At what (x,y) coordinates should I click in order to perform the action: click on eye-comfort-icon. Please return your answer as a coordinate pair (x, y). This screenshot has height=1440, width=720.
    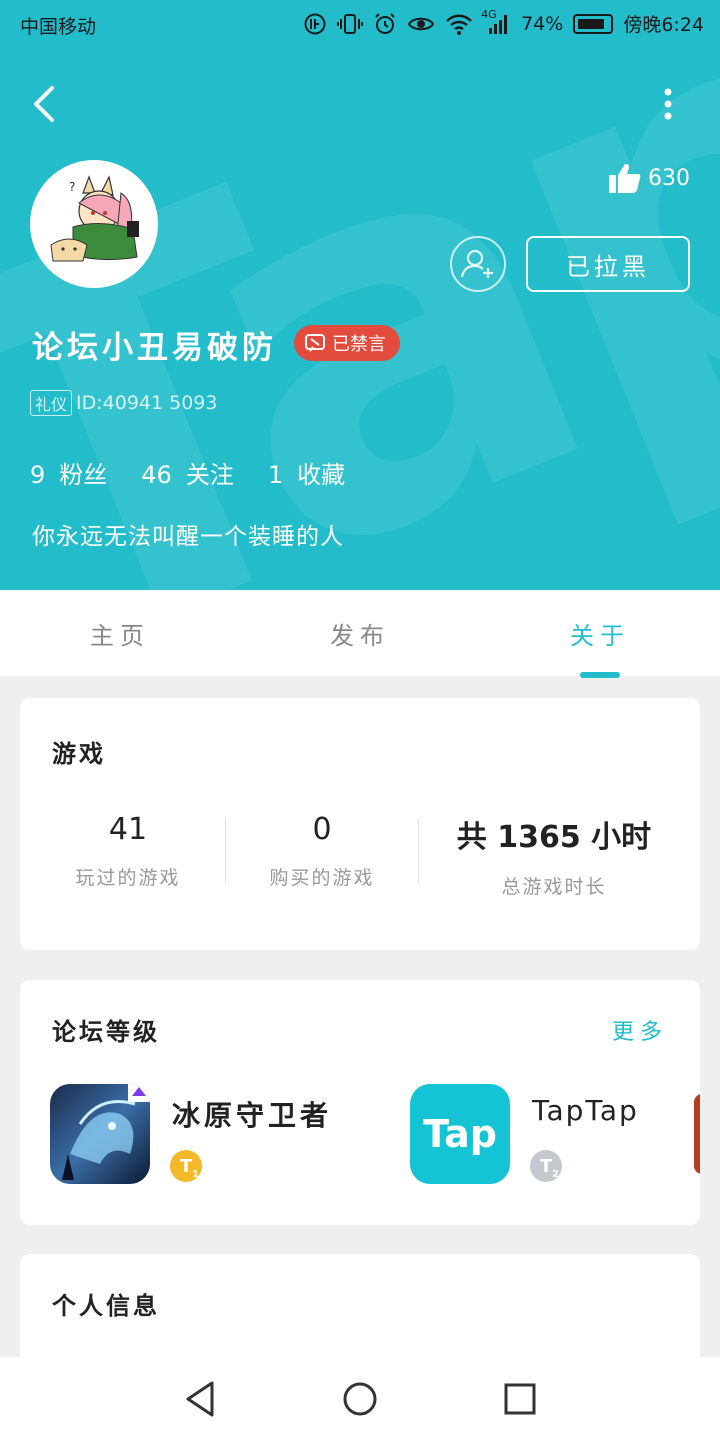
    Looking at the image, I should click on (421, 24).